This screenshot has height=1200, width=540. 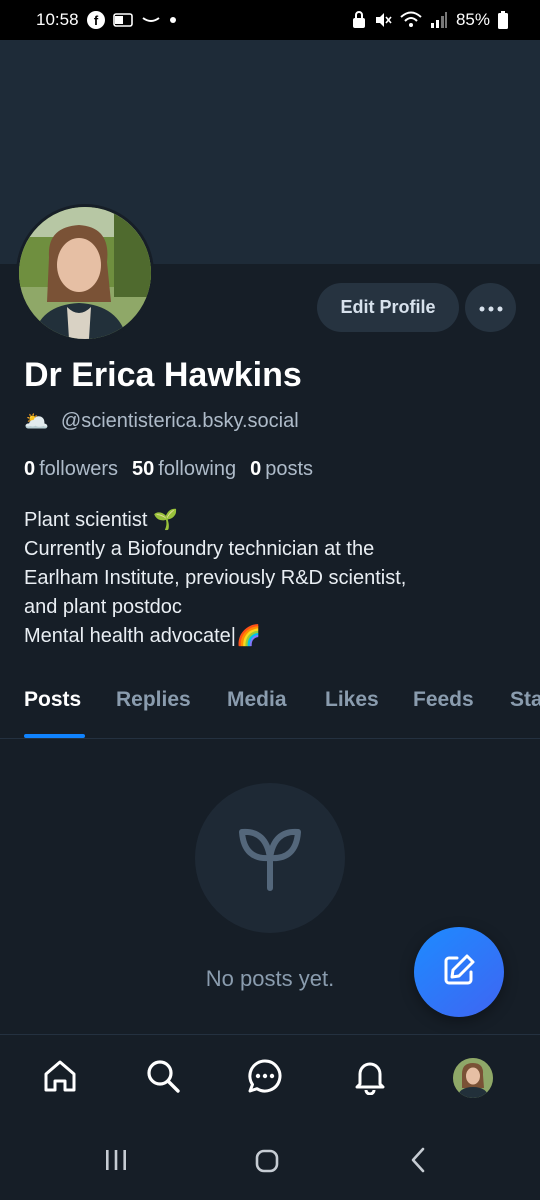 I want to click on followers-stat: 0 followers, so click(x=71, y=469).